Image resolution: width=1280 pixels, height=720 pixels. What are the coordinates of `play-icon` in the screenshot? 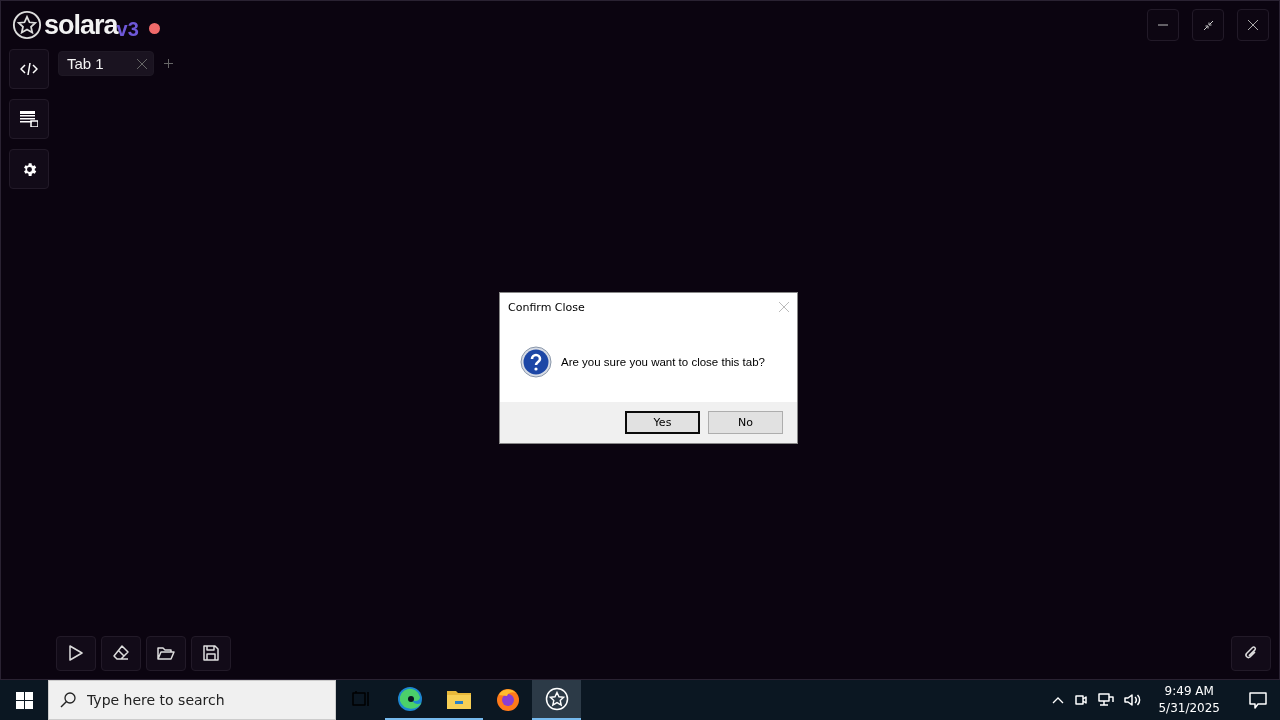 It's located at (76, 653).